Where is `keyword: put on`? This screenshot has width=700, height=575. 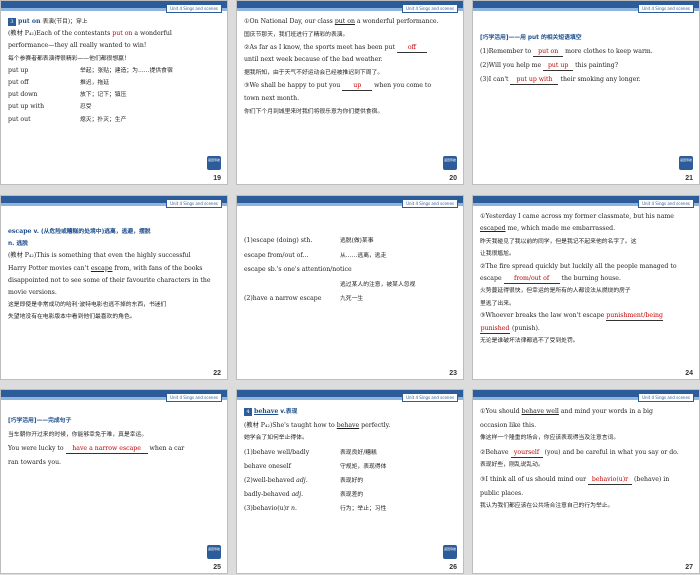 keyword: put on is located at coordinates (29, 21).